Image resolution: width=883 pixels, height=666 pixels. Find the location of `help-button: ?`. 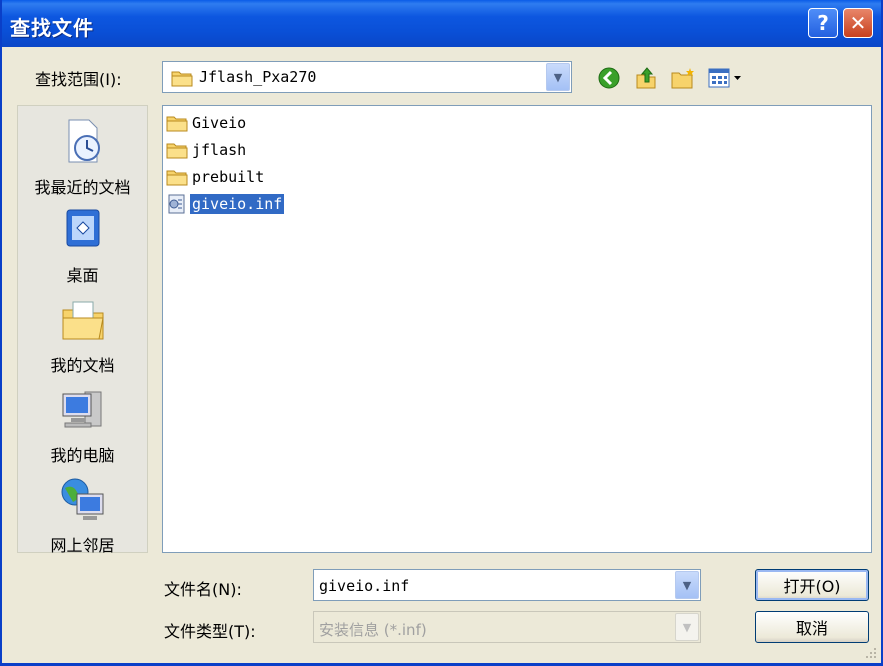

help-button: ? is located at coordinates (823, 23).